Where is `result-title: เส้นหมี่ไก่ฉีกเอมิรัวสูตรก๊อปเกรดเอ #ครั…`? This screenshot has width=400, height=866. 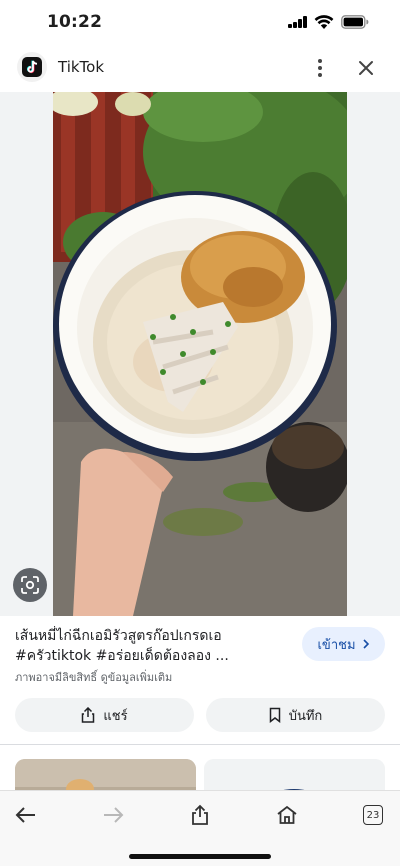 result-title: เส้นหมี่ไก่ฉีกเอมิรัวสูตรก๊อปเกรดเอ #ครั… is located at coordinates (150, 646).